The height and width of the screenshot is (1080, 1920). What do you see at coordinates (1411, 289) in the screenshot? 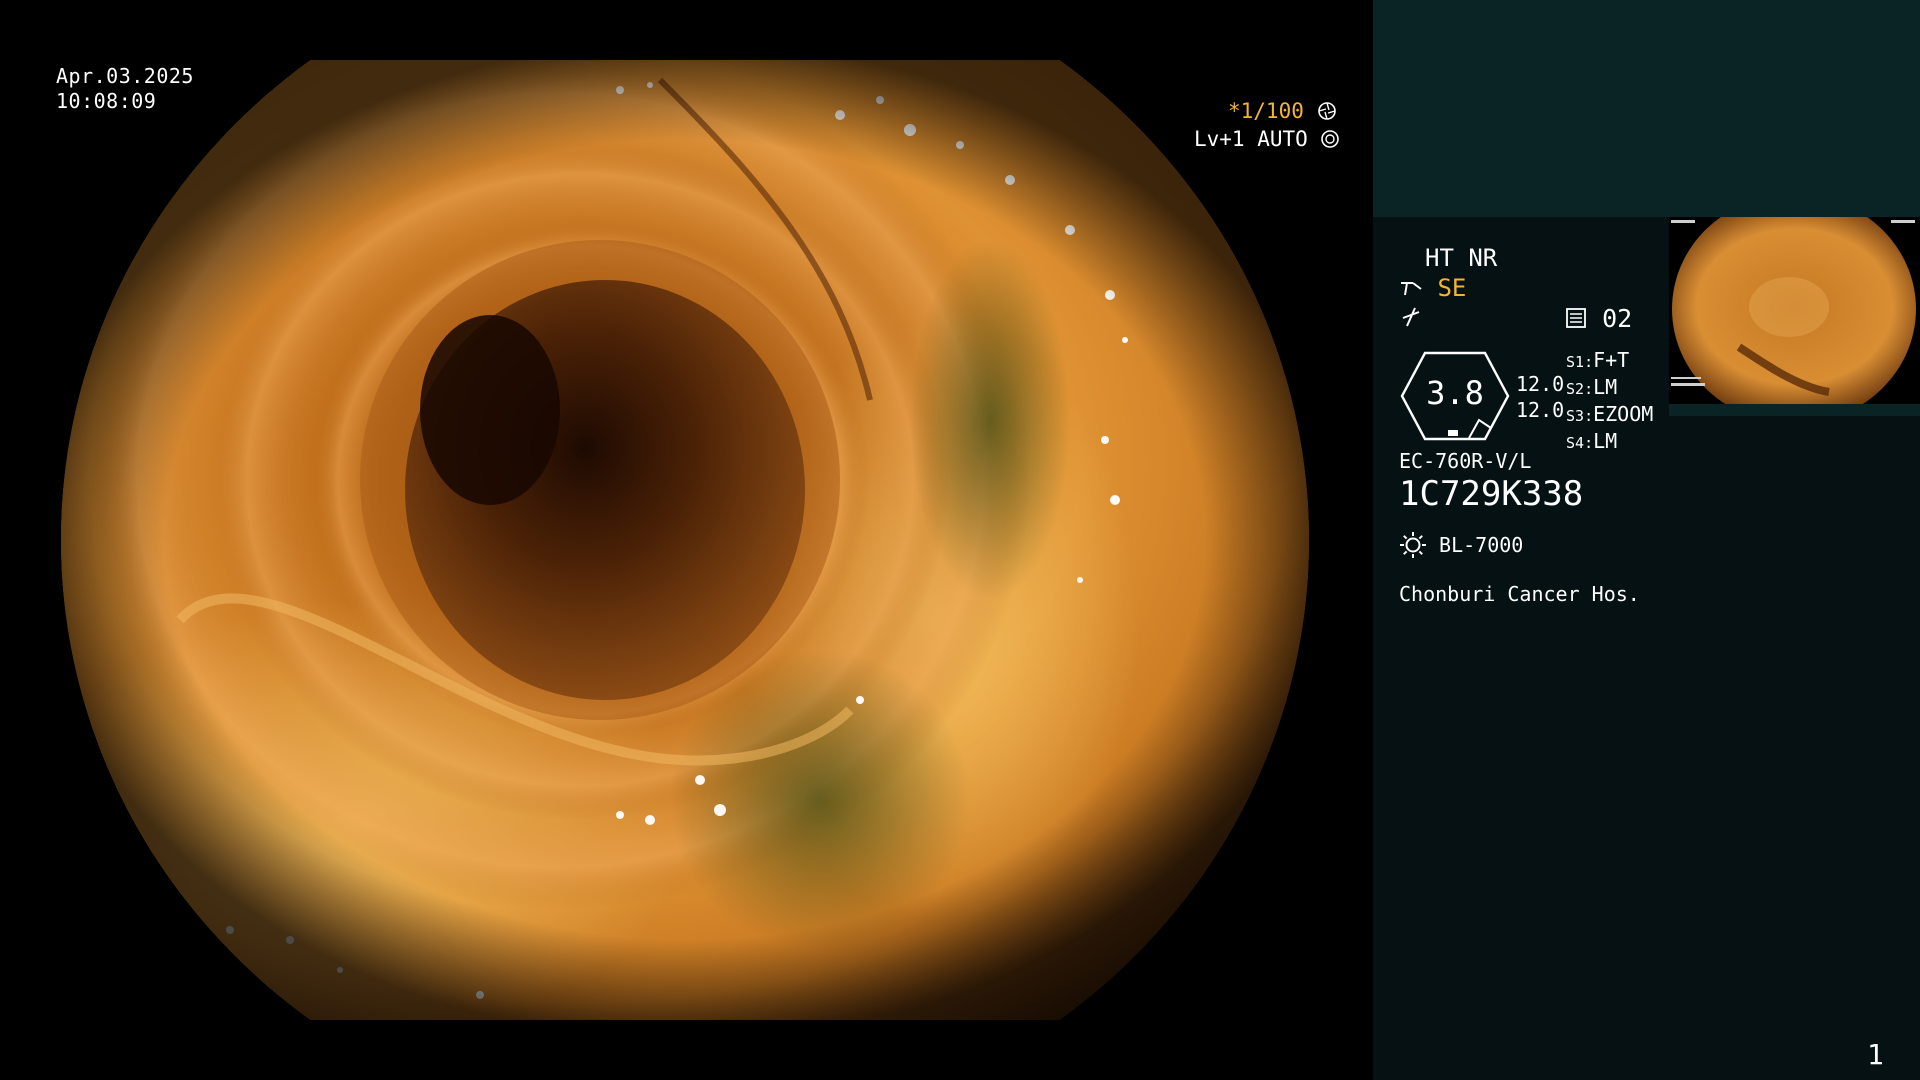
I see `structure-enhance-icon` at bounding box center [1411, 289].